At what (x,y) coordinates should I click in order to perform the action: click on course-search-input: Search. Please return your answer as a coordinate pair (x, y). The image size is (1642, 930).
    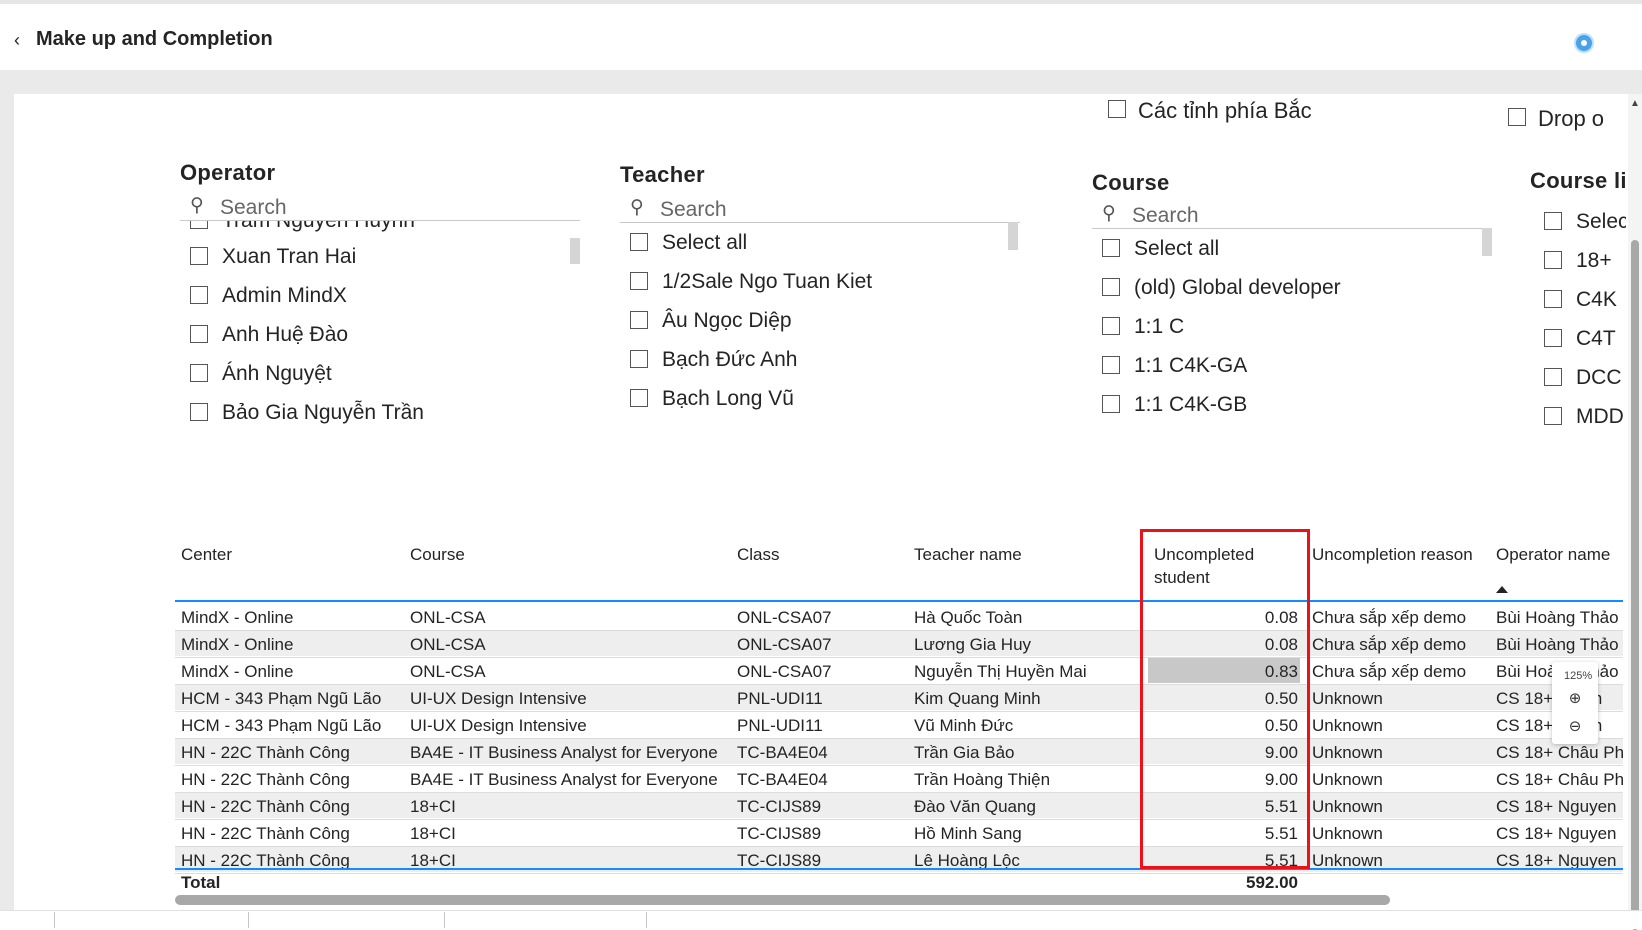
    Looking at the image, I should click on (1165, 216).